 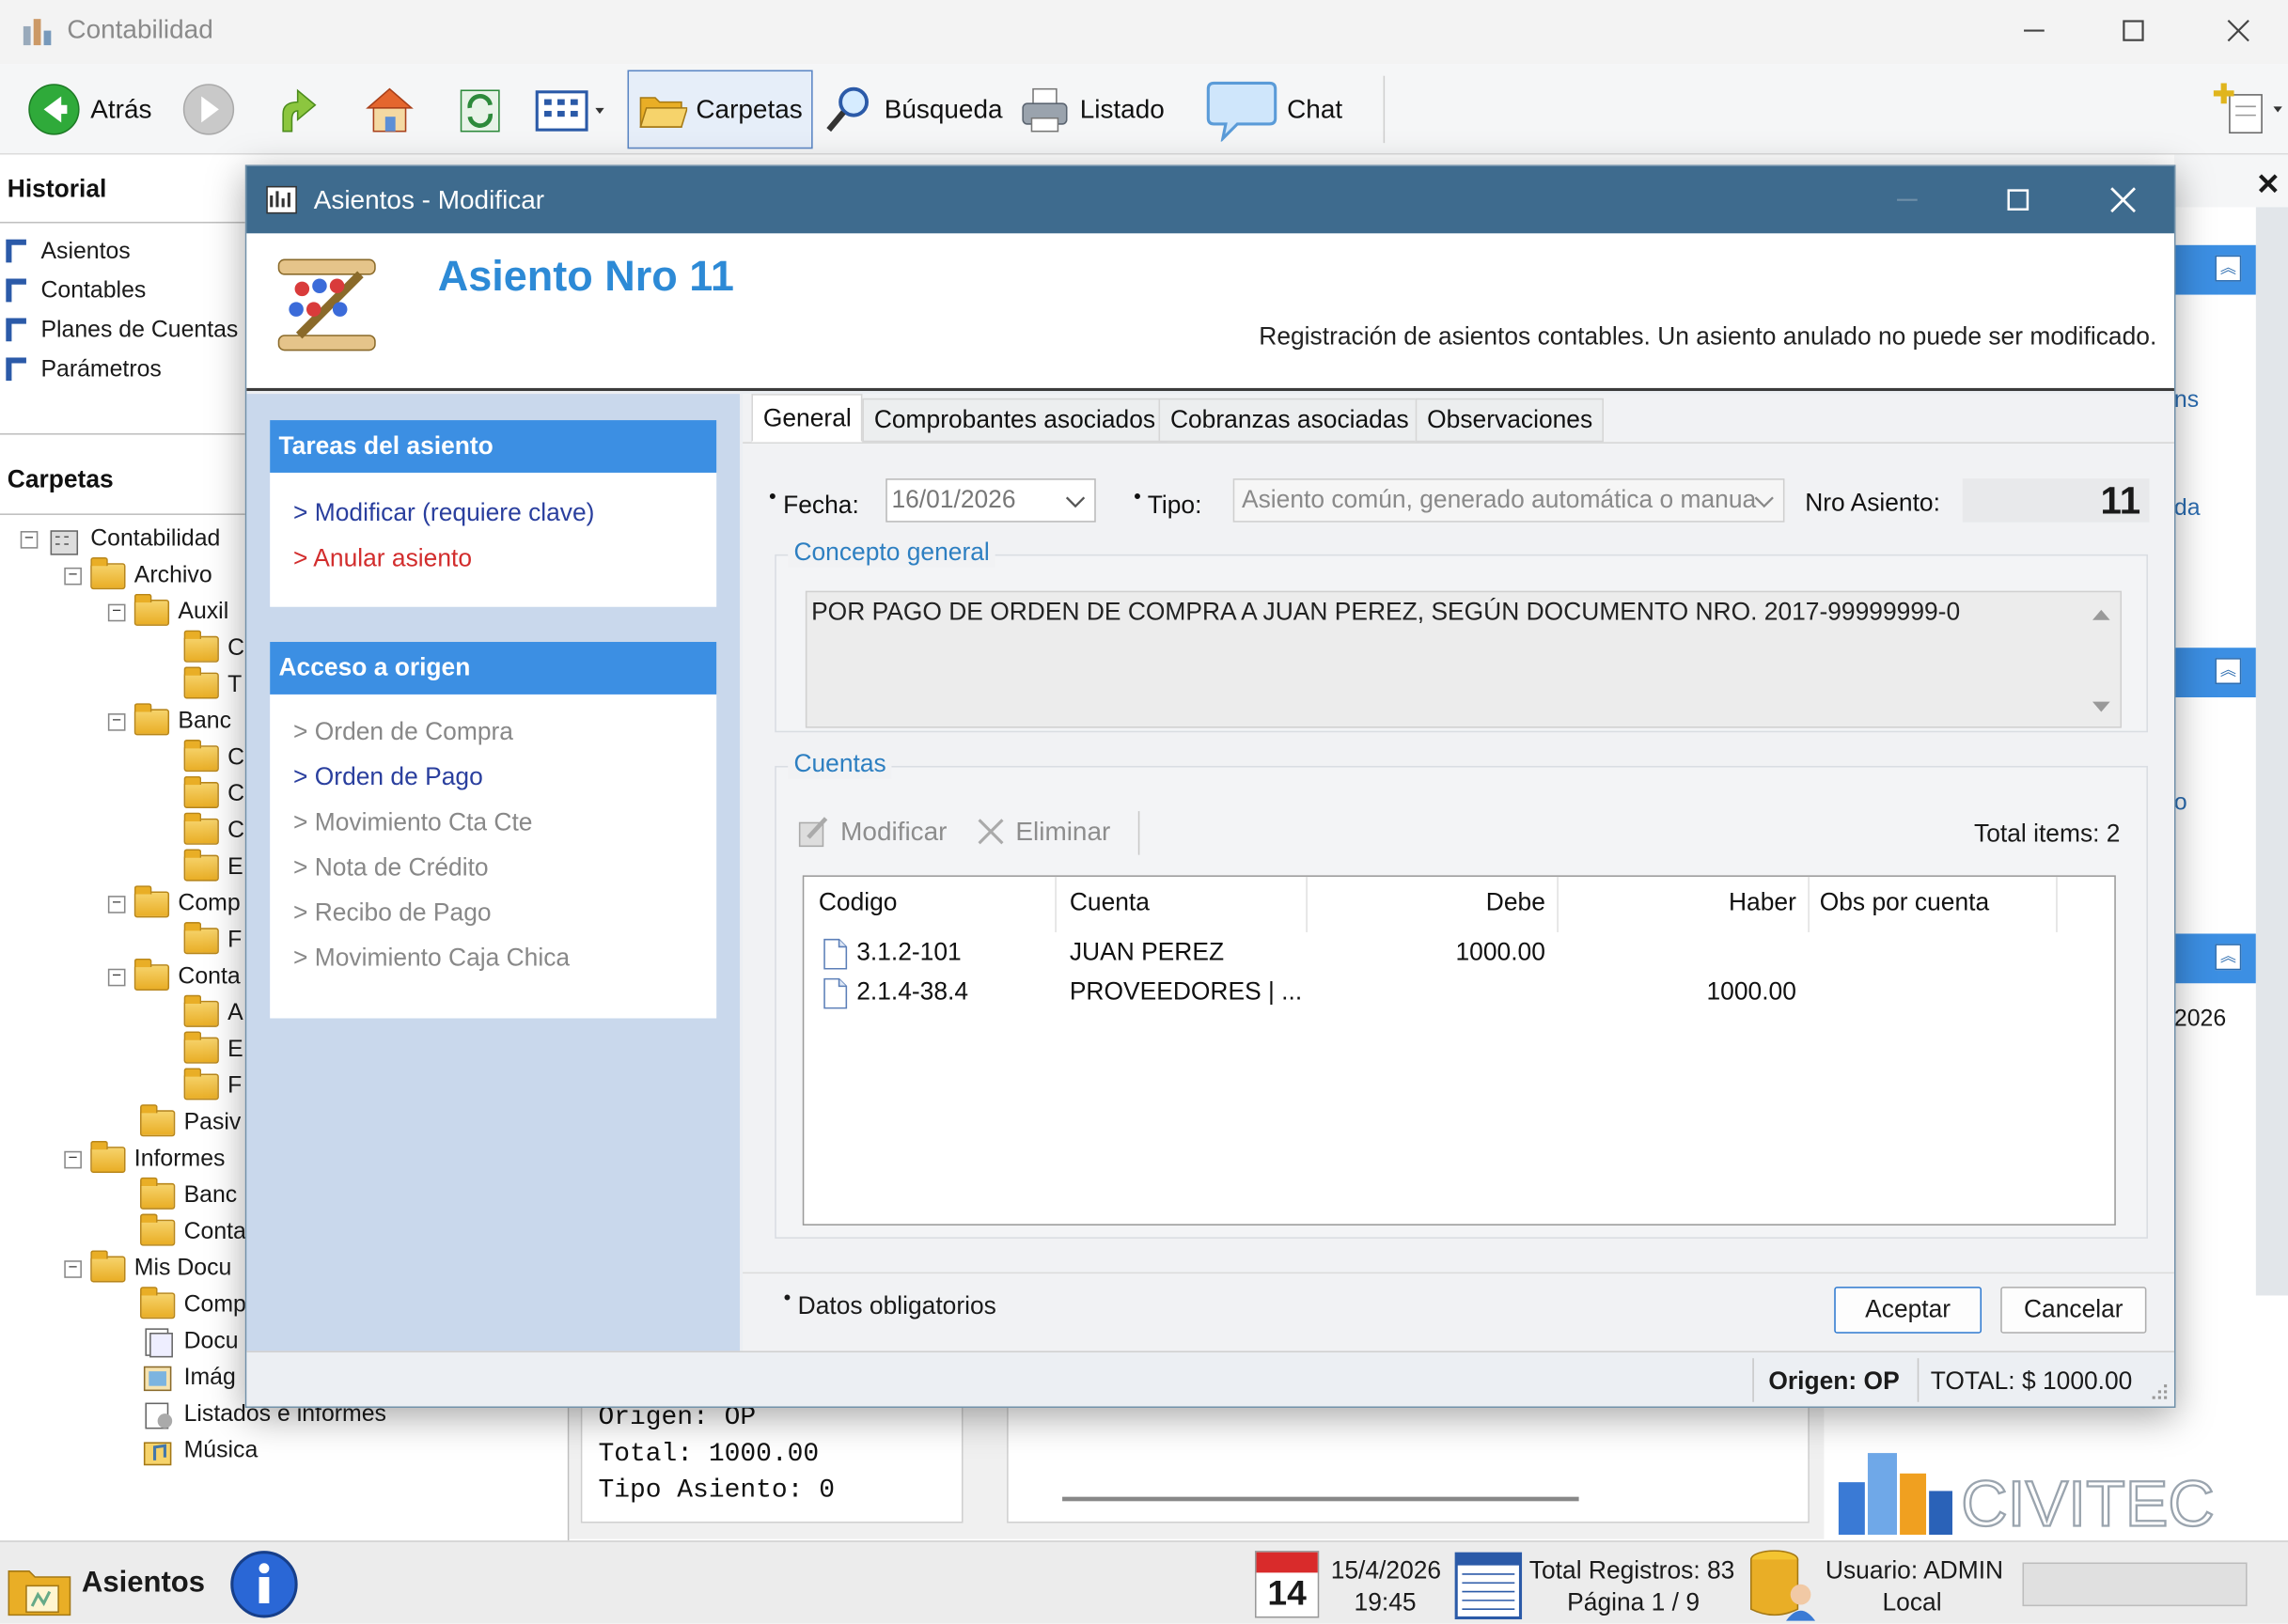 I want to click on dialog-maximize-button, so click(x=2018, y=200).